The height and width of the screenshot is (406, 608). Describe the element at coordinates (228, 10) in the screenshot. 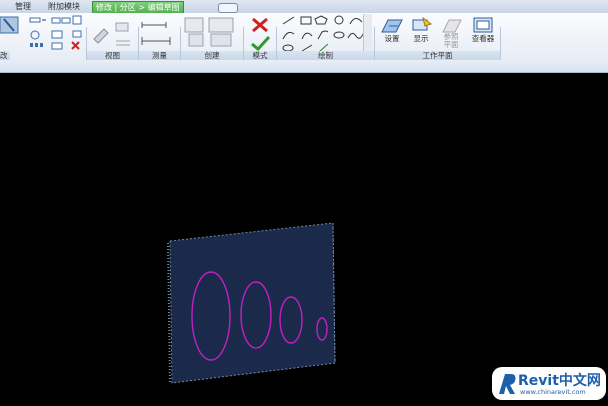

I see `ribbon-minimize-toggle` at that location.